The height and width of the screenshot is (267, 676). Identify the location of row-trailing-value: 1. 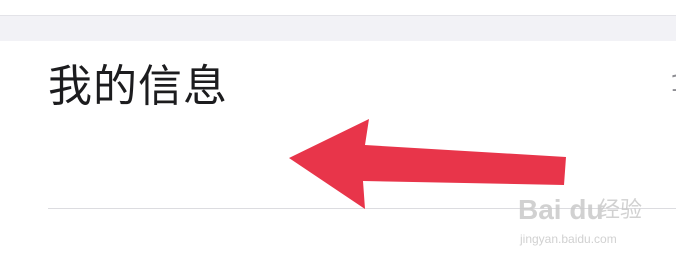
(673, 85).